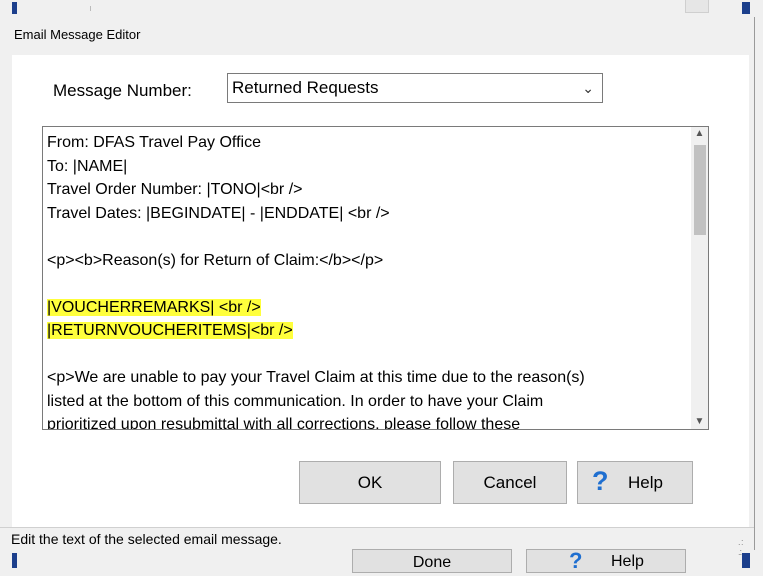 The image size is (763, 576). I want to click on dialog-title: Email Message Editor, so click(77, 34).